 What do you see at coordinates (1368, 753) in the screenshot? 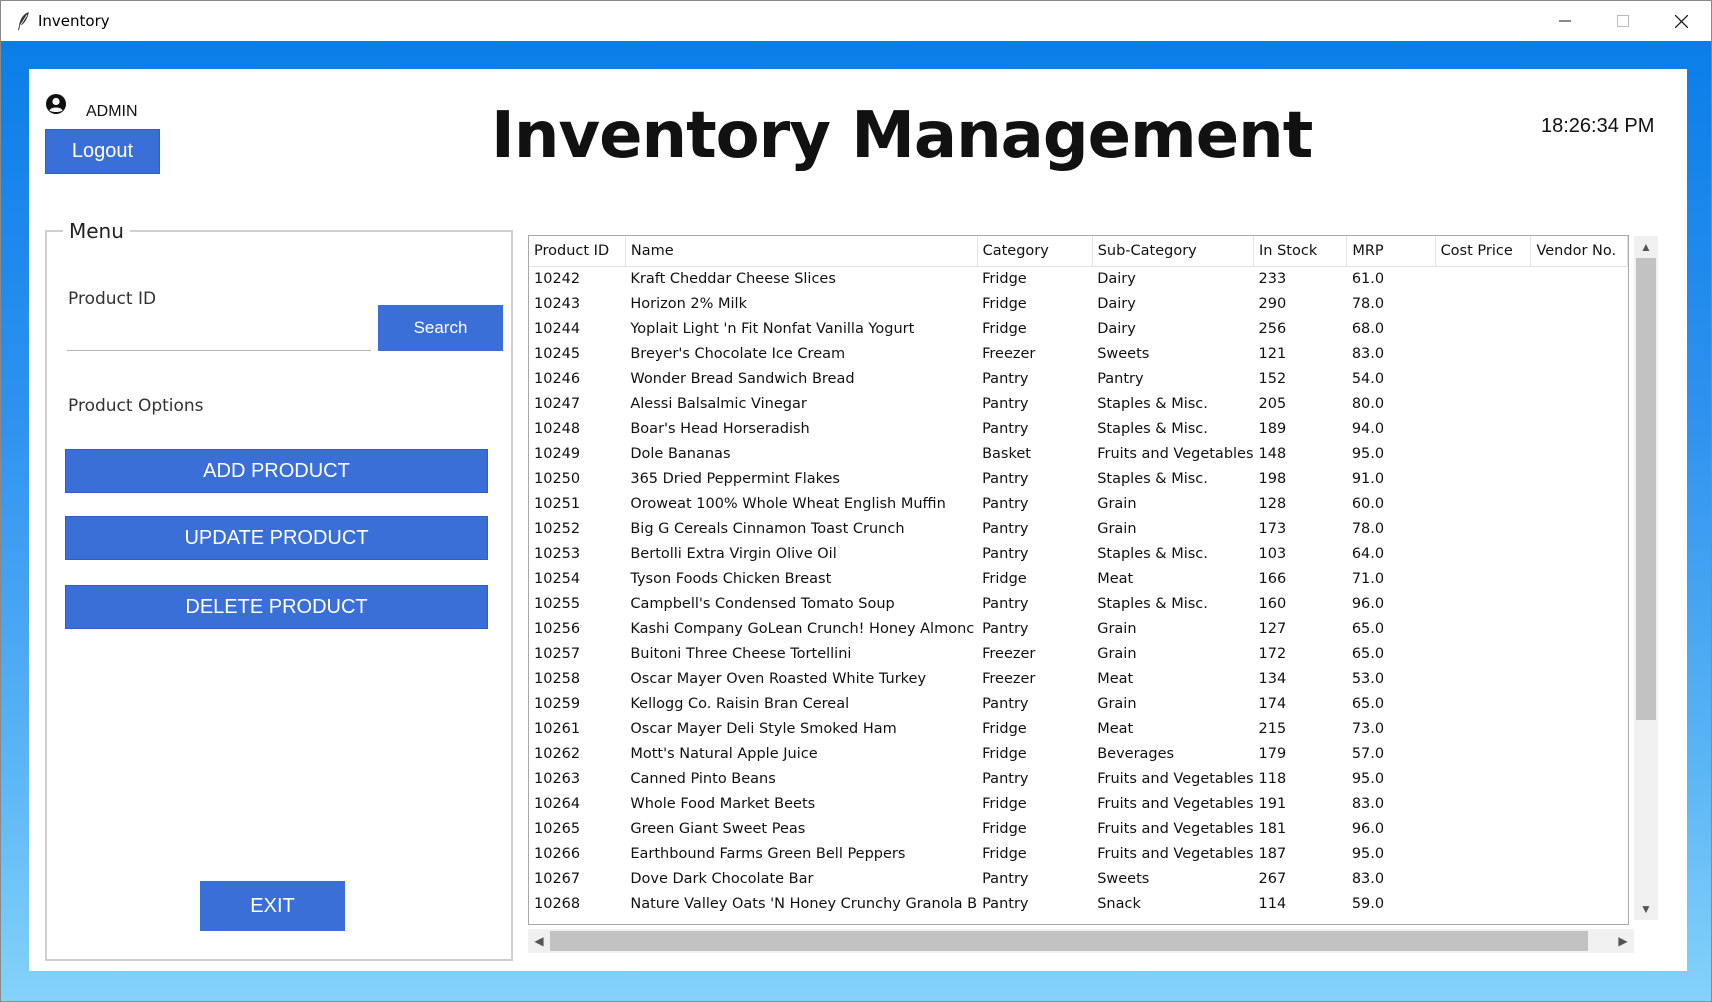
I see `cell-mrp: 57.0` at bounding box center [1368, 753].